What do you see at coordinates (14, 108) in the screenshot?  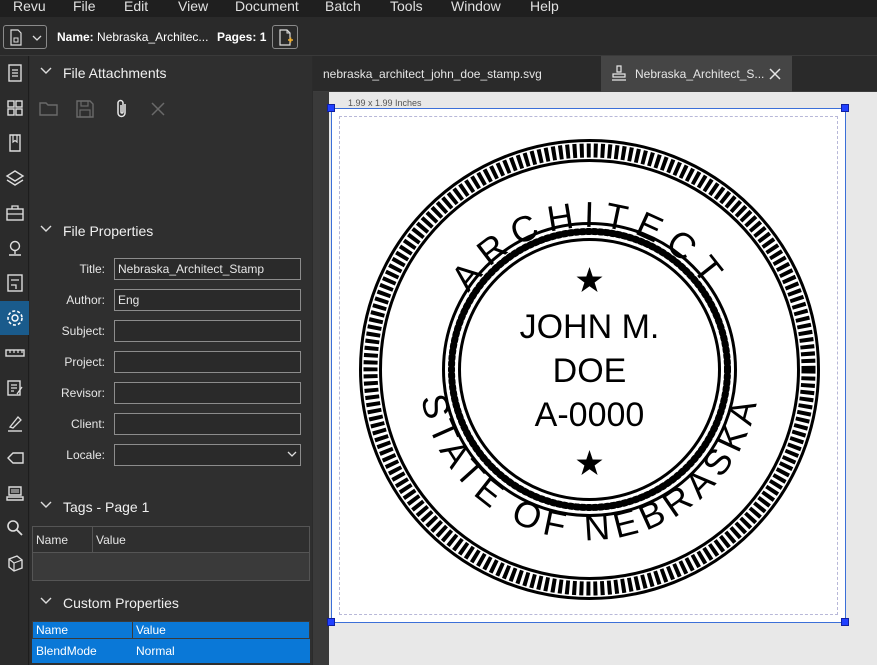 I see `sidebar-item-thumbnails` at bounding box center [14, 108].